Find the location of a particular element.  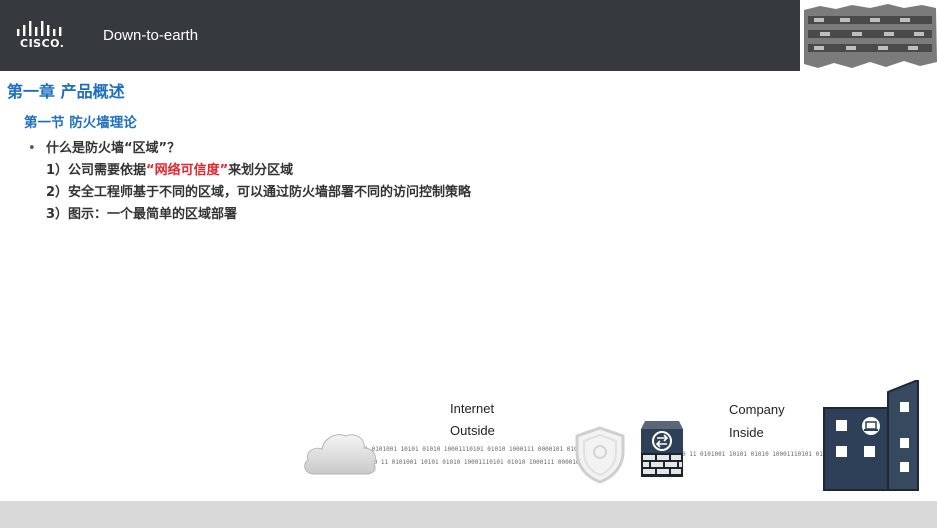

cloud-icon is located at coordinates (340, 454).